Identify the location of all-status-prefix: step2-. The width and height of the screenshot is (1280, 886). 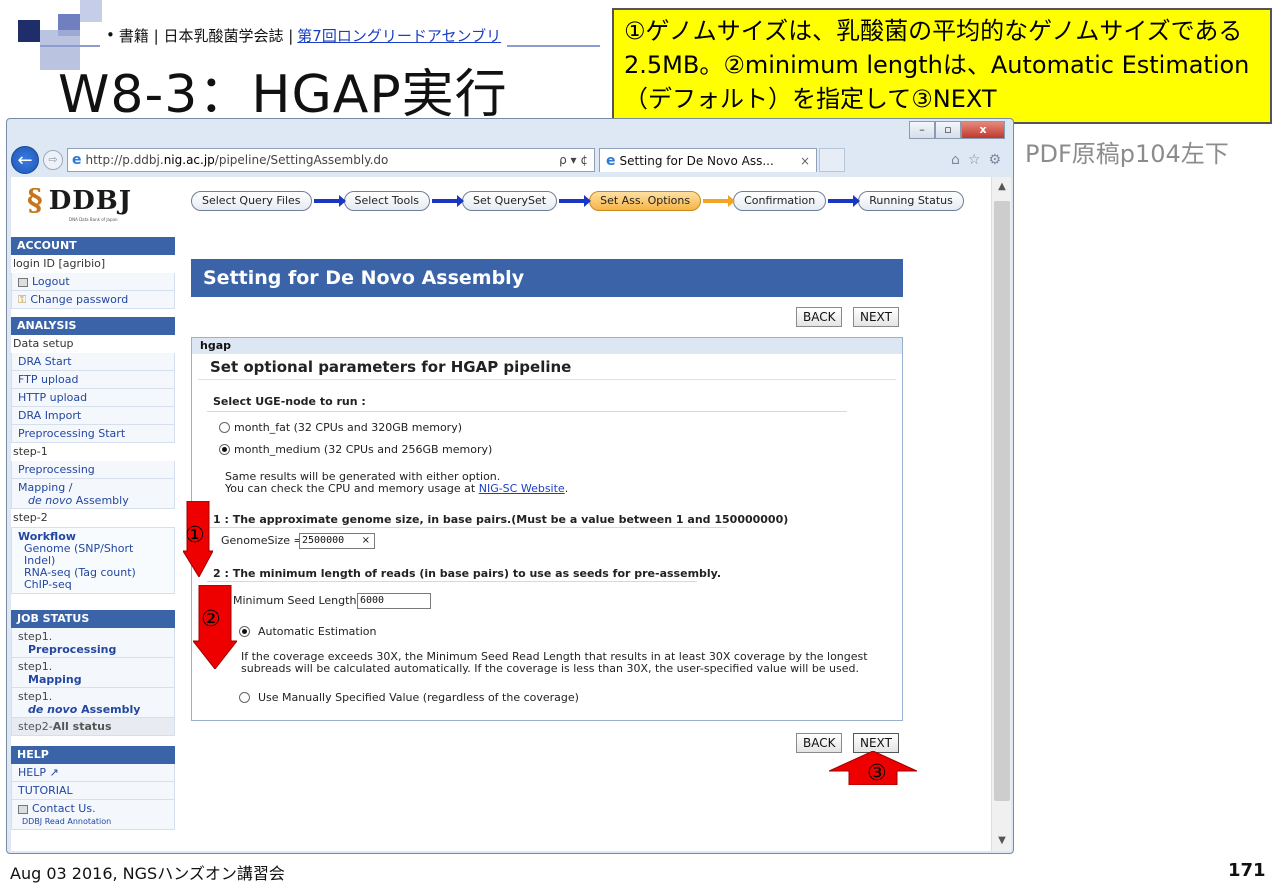
(35, 726).